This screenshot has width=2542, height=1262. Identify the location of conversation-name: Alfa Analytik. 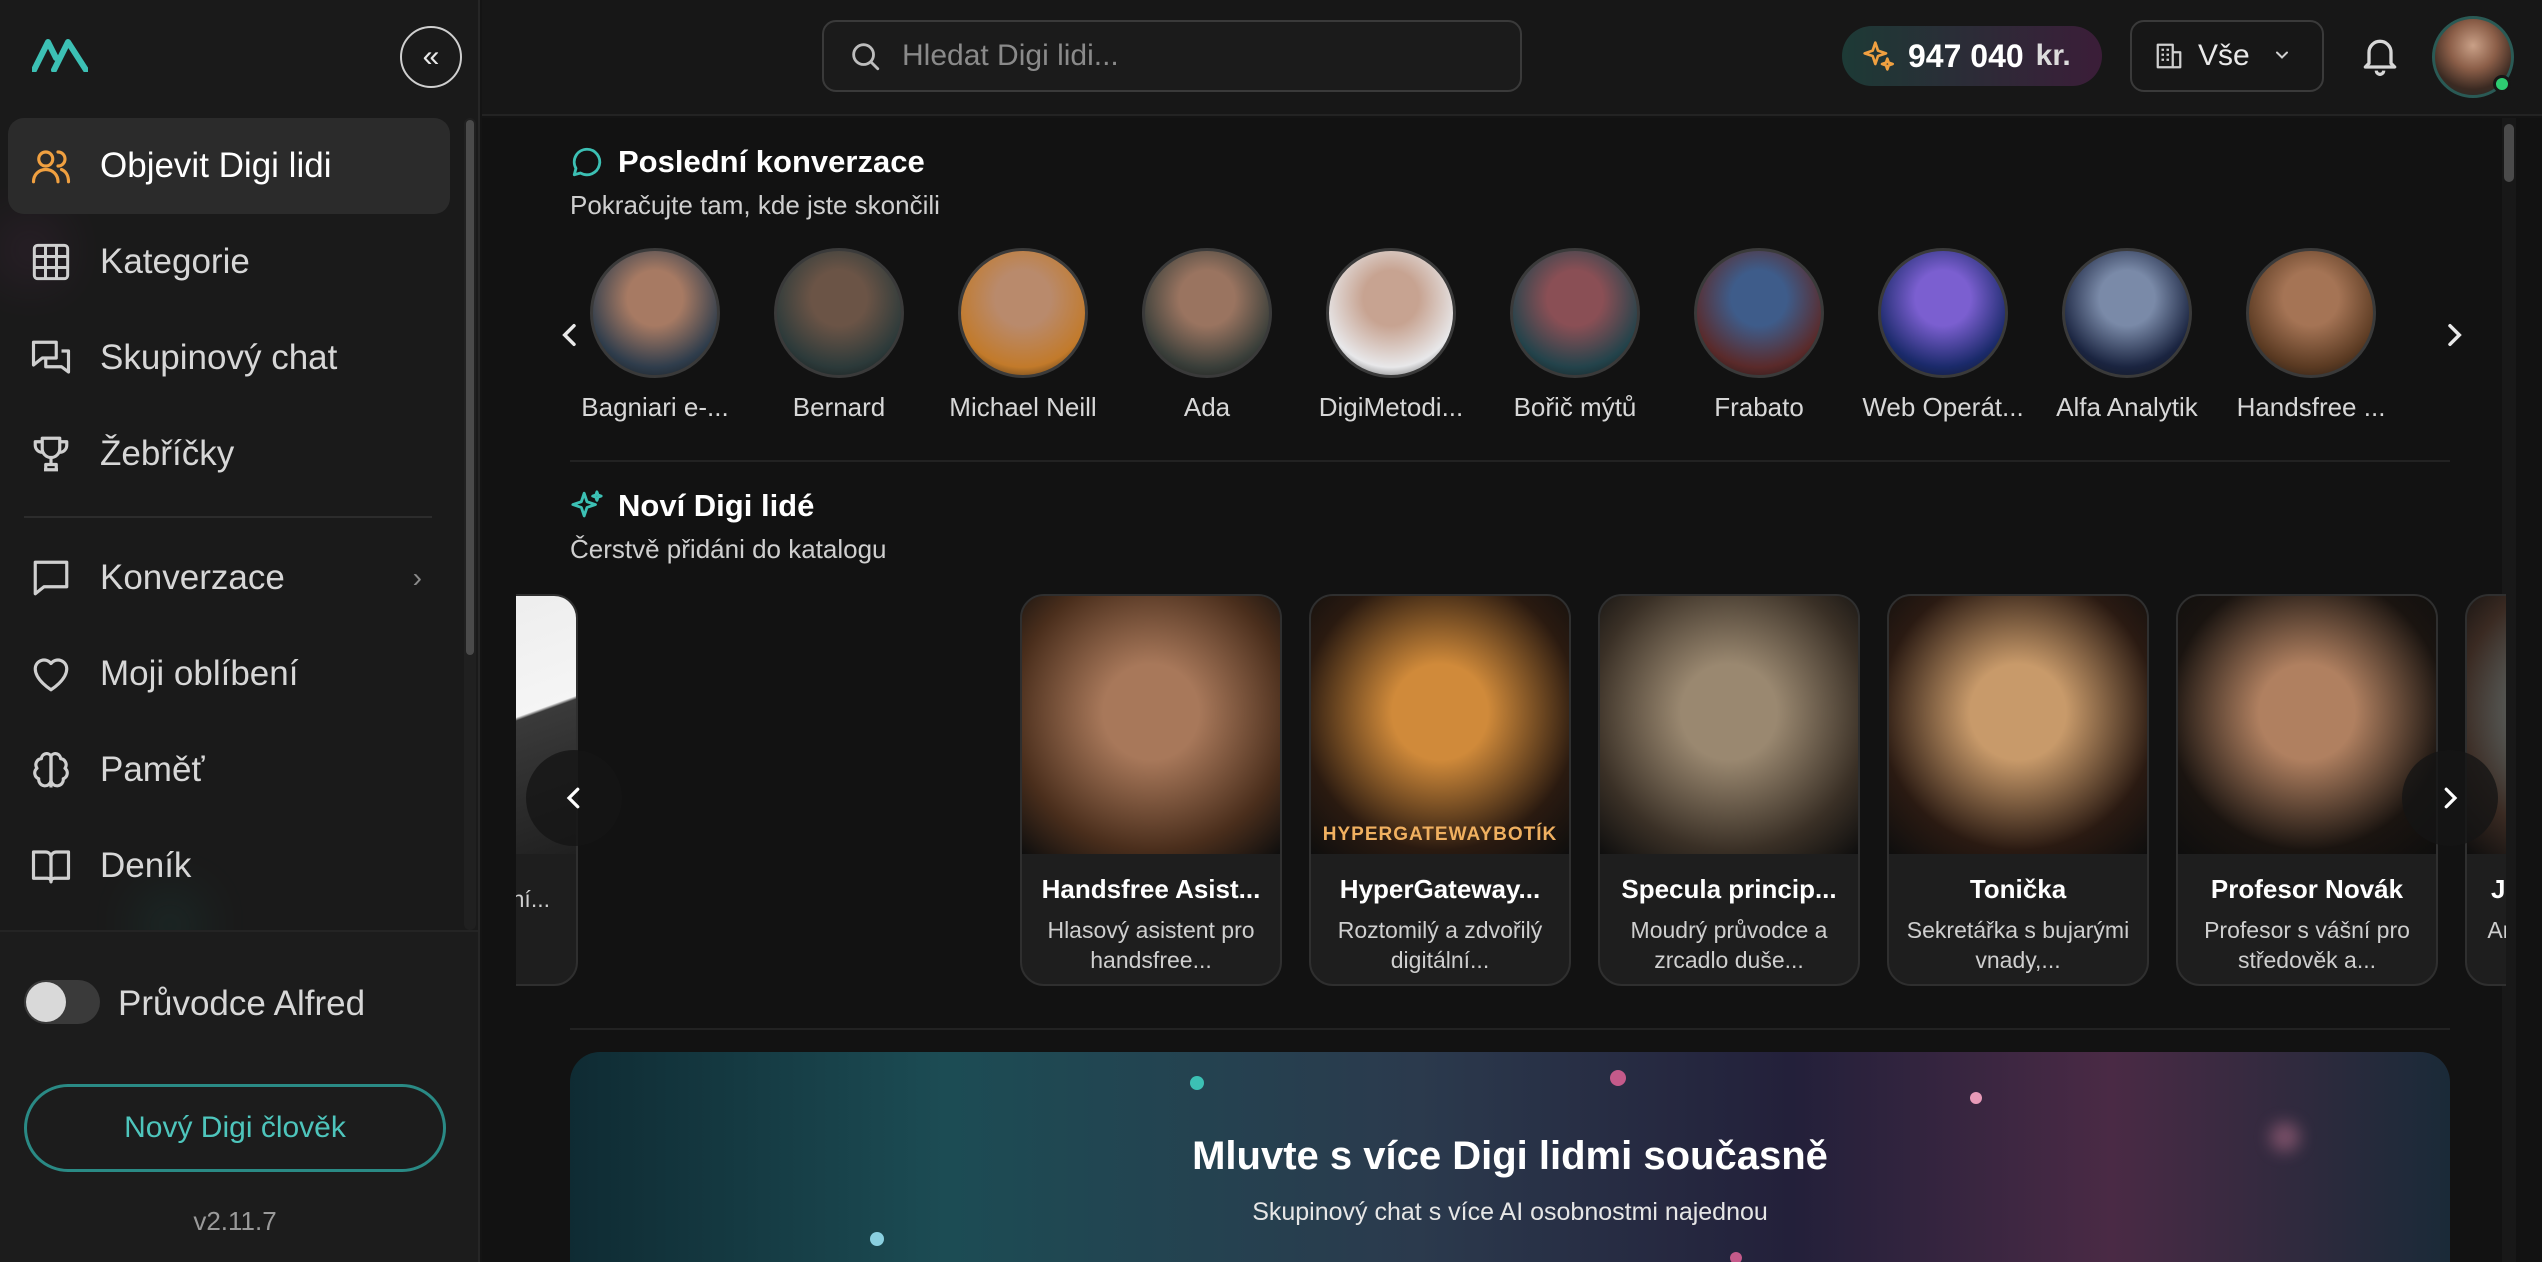
(2127, 407).